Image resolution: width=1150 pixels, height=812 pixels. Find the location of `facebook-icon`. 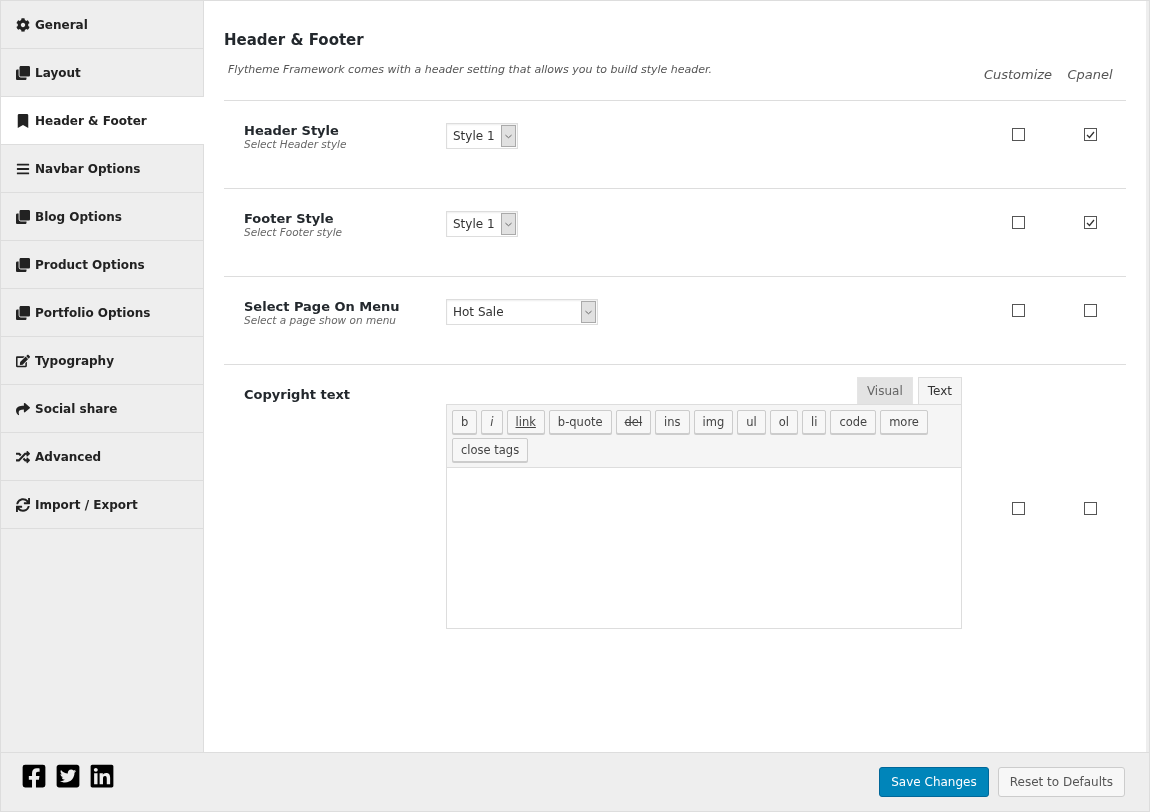

facebook-icon is located at coordinates (34, 776).